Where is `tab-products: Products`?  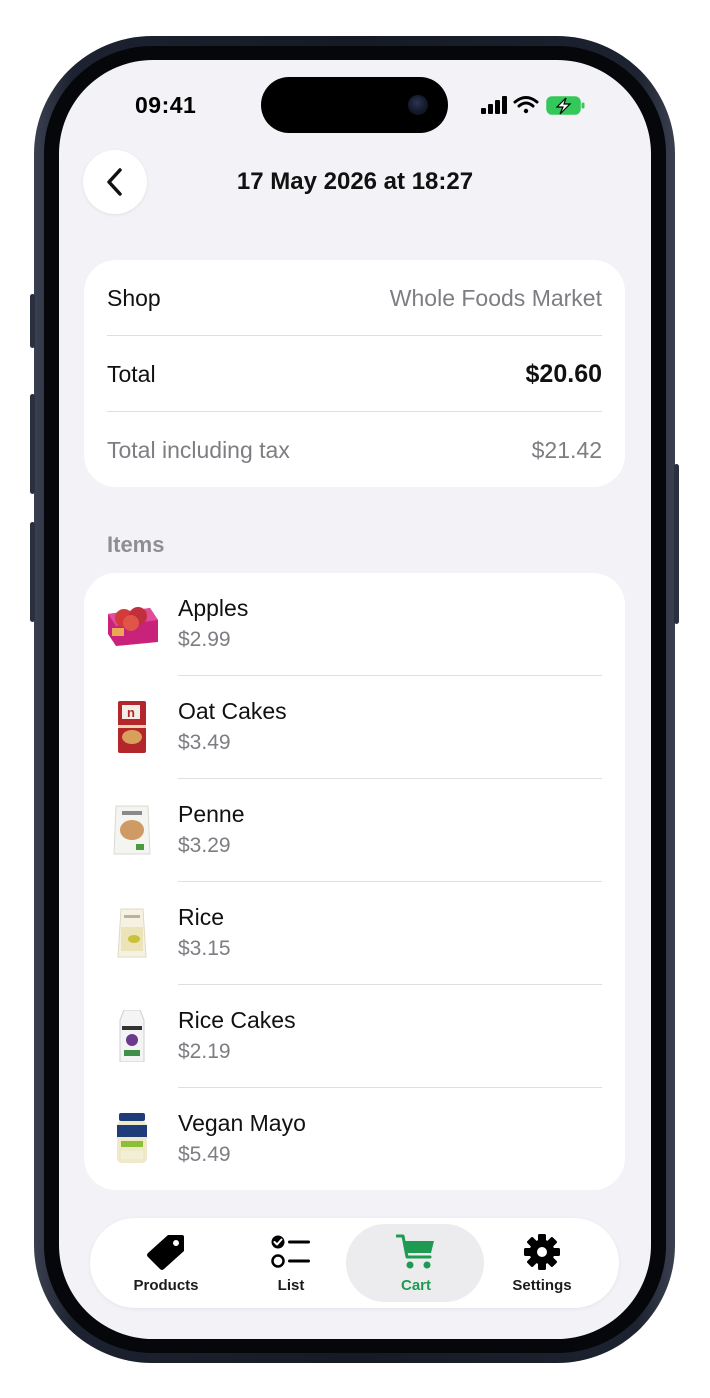 tab-products: Products is located at coordinates (166, 1263).